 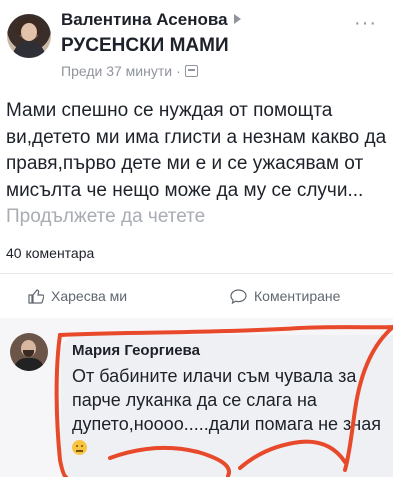 What do you see at coordinates (29, 36) in the screenshot?
I see `author-avatar` at bounding box center [29, 36].